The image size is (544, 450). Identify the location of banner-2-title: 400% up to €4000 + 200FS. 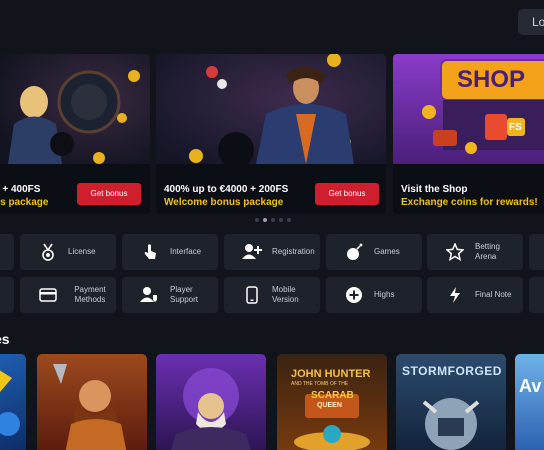
(226, 189).